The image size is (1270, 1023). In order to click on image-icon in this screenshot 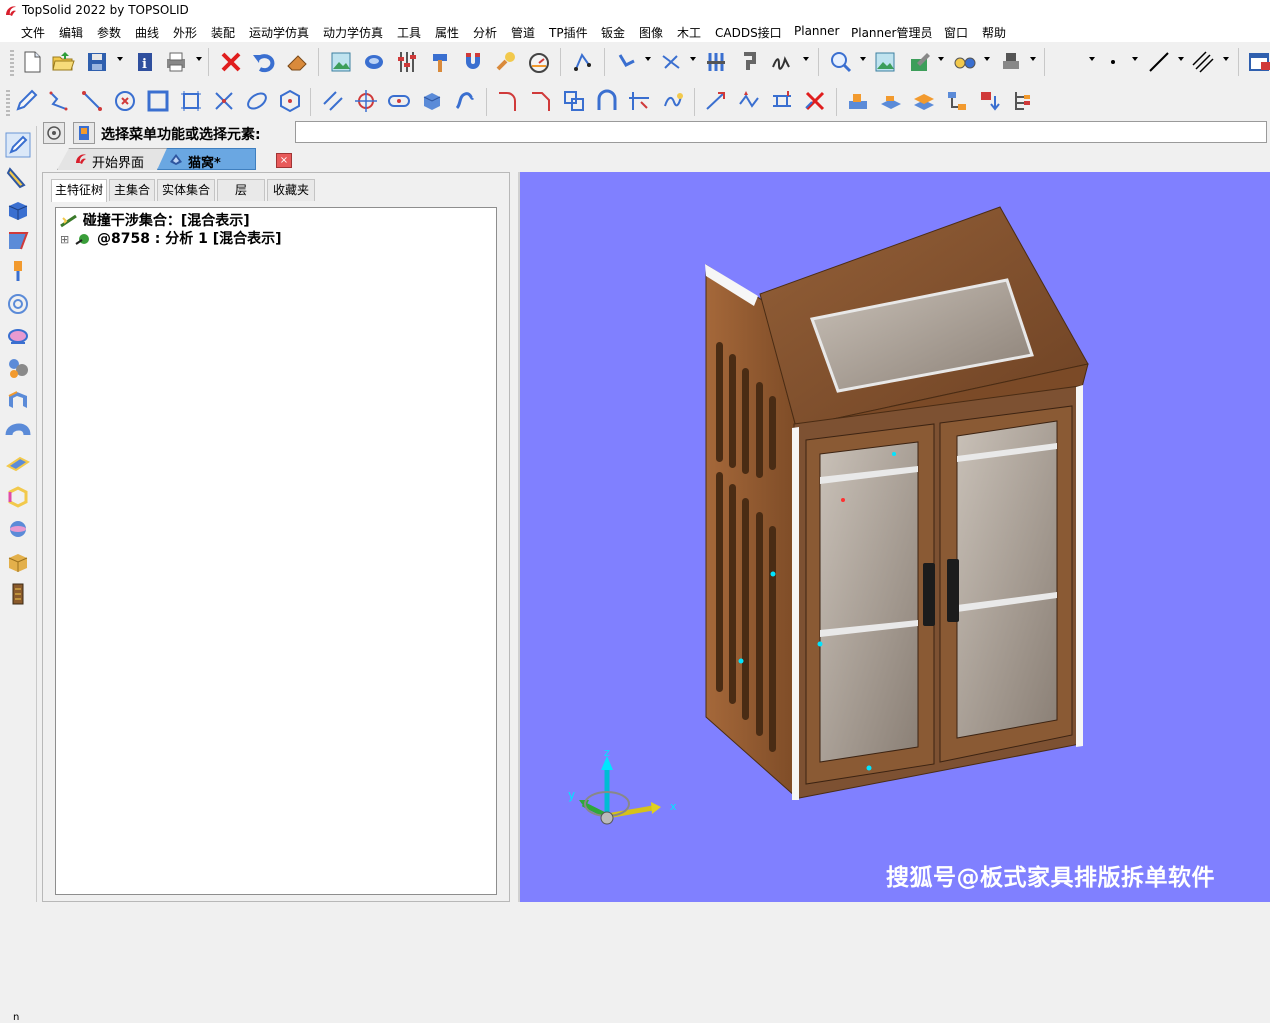, I will do `click(341, 62)`.